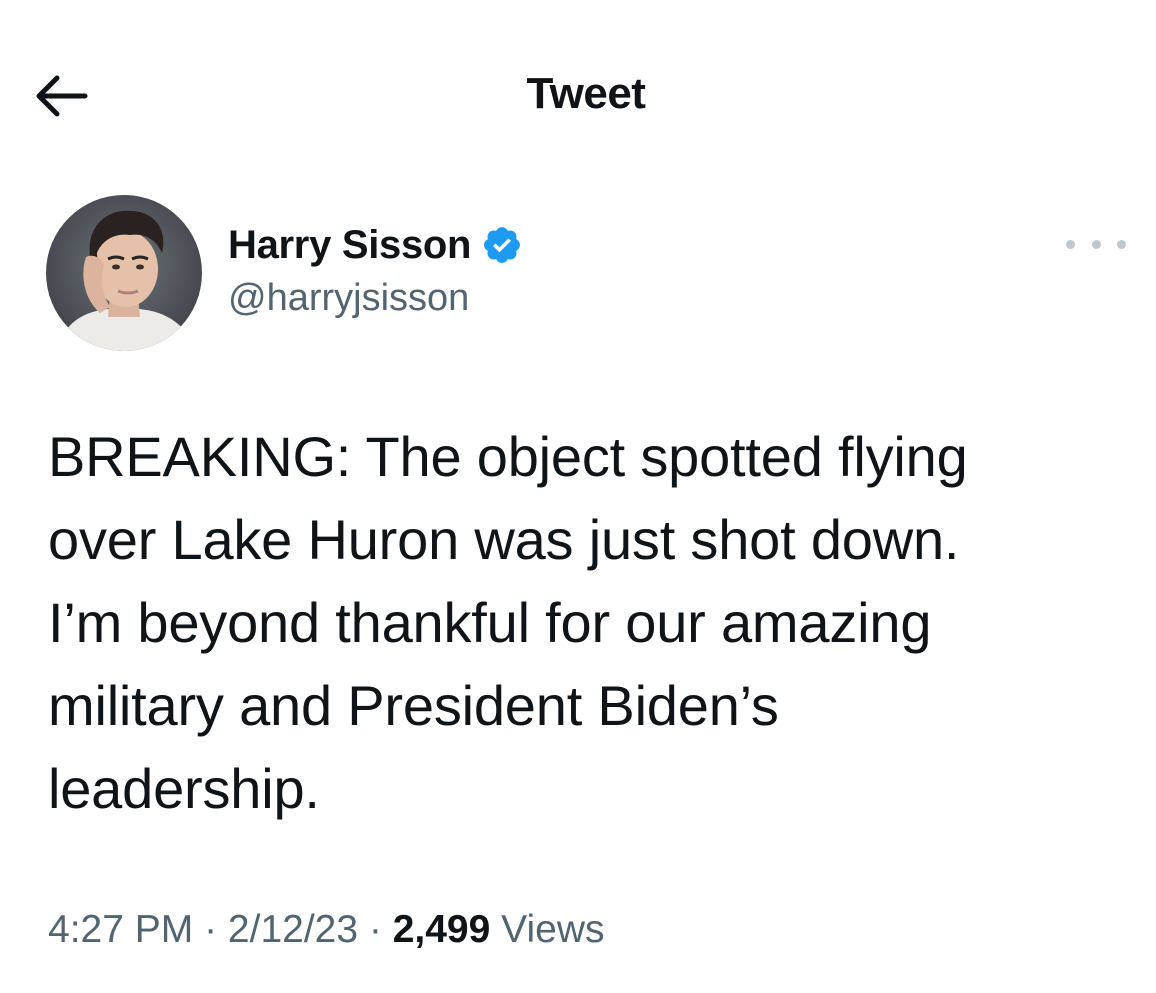 The height and width of the screenshot is (993, 1156). Describe the element at coordinates (586, 93) in the screenshot. I see `page-title: Tweet` at that location.